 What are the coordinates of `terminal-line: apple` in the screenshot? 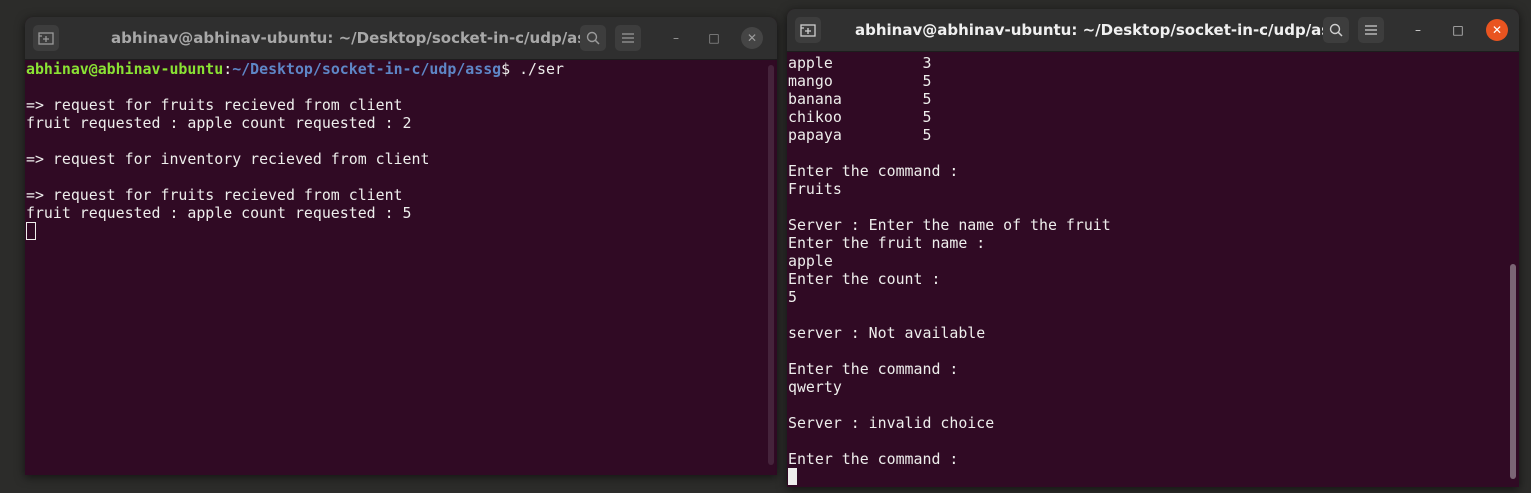 It's located at (810, 261).